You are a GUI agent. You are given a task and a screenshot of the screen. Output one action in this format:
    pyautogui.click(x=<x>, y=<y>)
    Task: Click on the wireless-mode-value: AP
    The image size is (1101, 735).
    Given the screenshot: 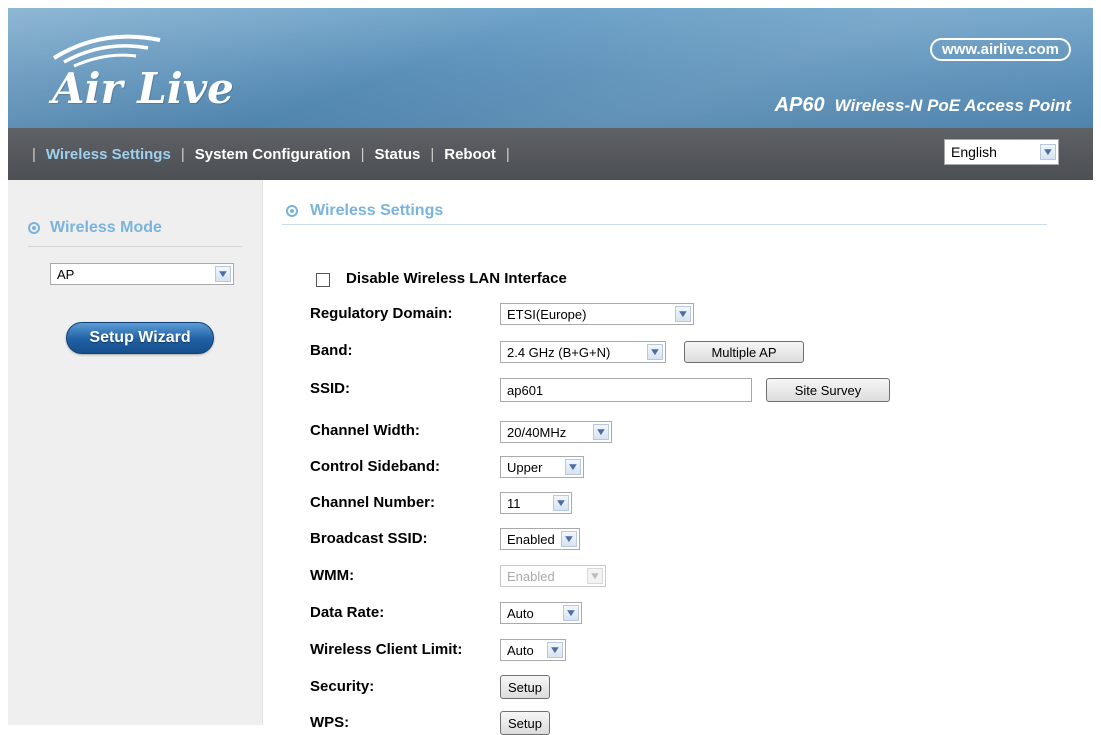 What is the action you would take?
    pyautogui.click(x=66, y=274)
    